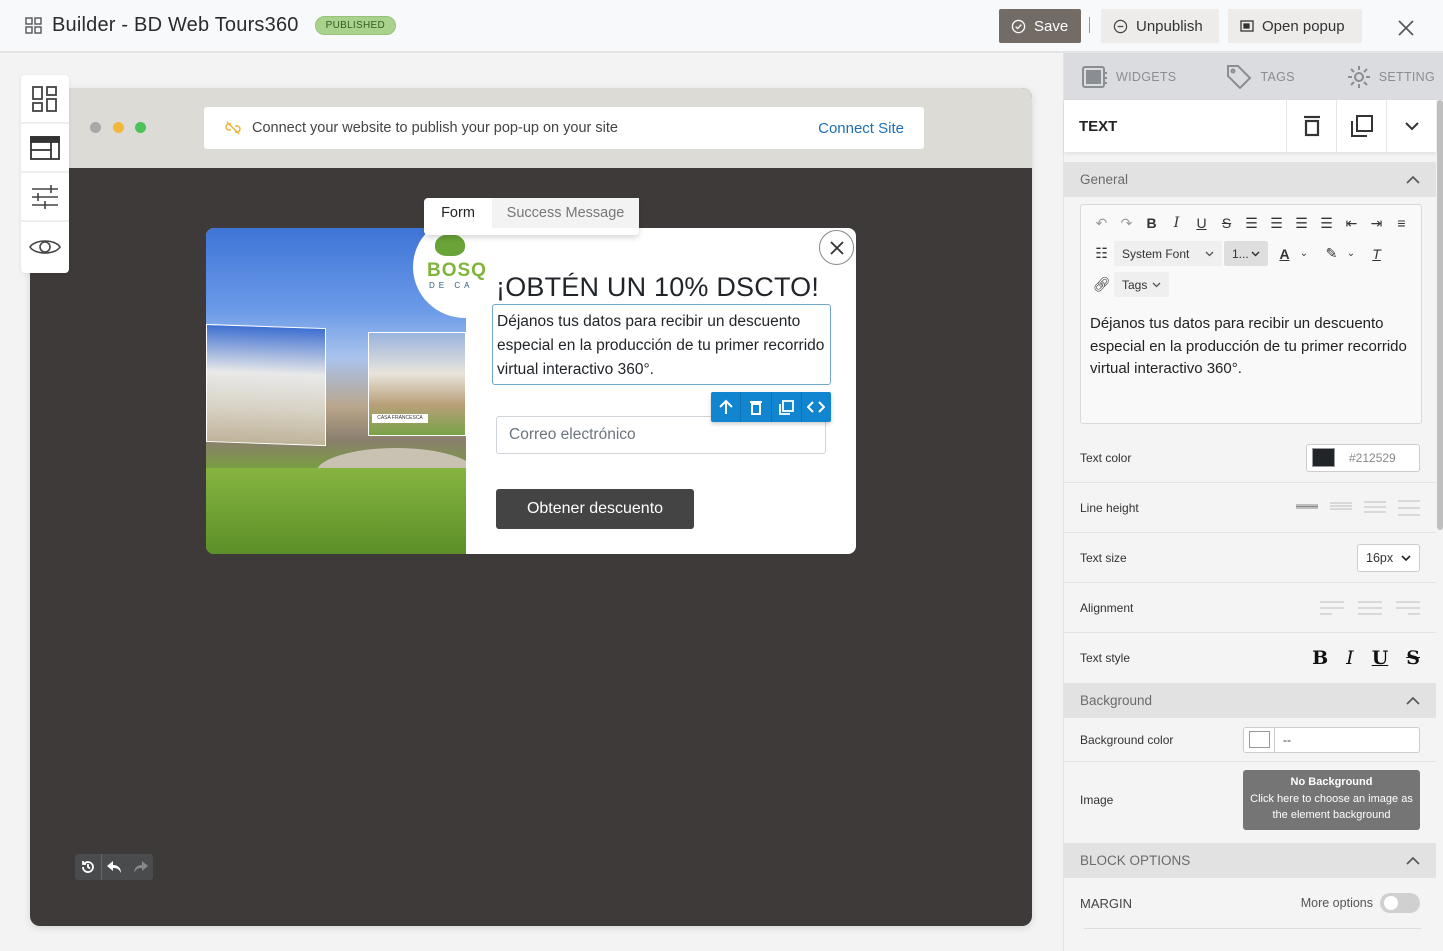 The height and width of the screenshot is (951, 1443). Describe the element at coordinates (1151, 223) in the screenshot. I see `bold-icon: B` at that location.